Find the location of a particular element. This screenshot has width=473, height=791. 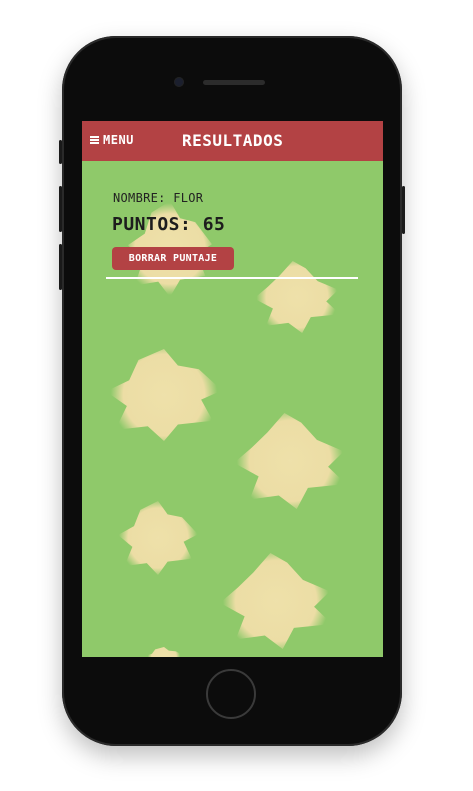

home-button is located at coordinates (231, 694).